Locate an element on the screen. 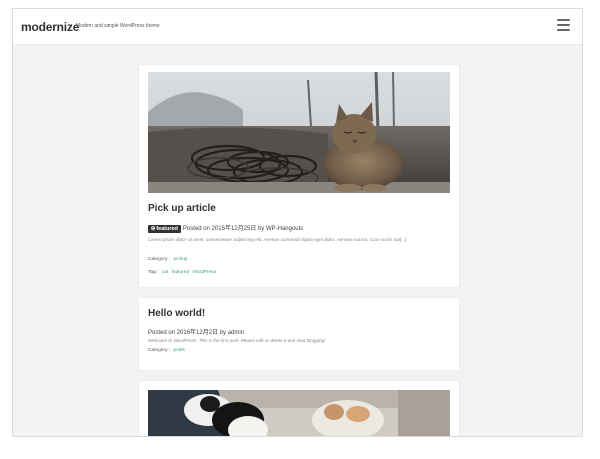 The image size is (600, 459). post-tags: Tag : cat featured WordPress is located at coordinates (182, 272).